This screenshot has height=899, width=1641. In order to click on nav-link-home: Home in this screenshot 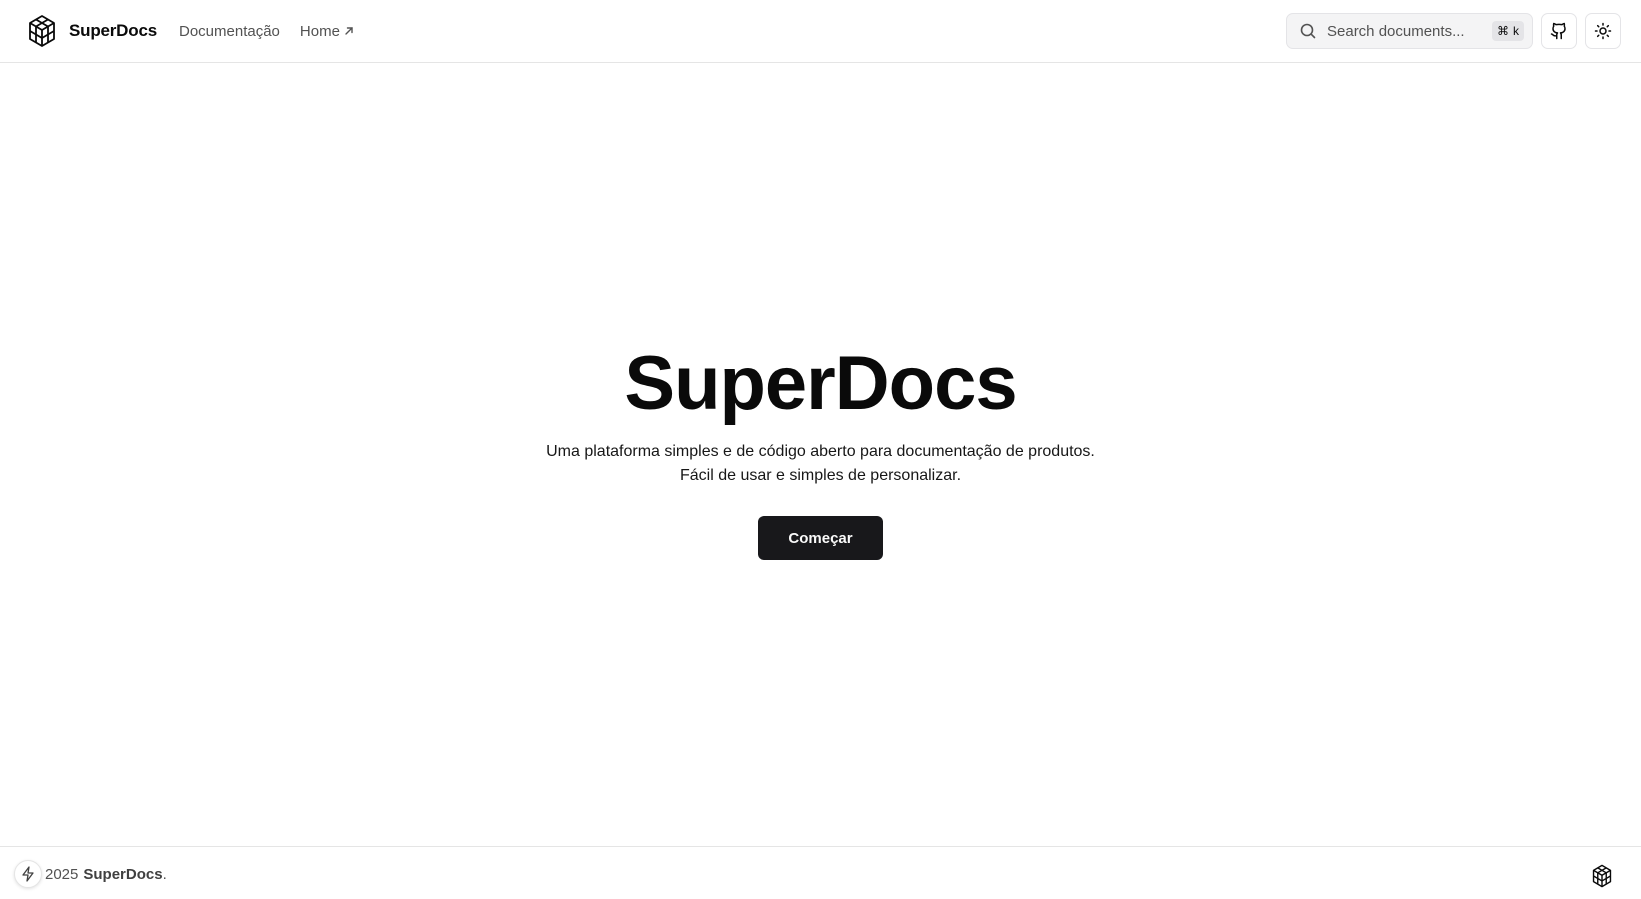, I will do `click(327, 31)`.